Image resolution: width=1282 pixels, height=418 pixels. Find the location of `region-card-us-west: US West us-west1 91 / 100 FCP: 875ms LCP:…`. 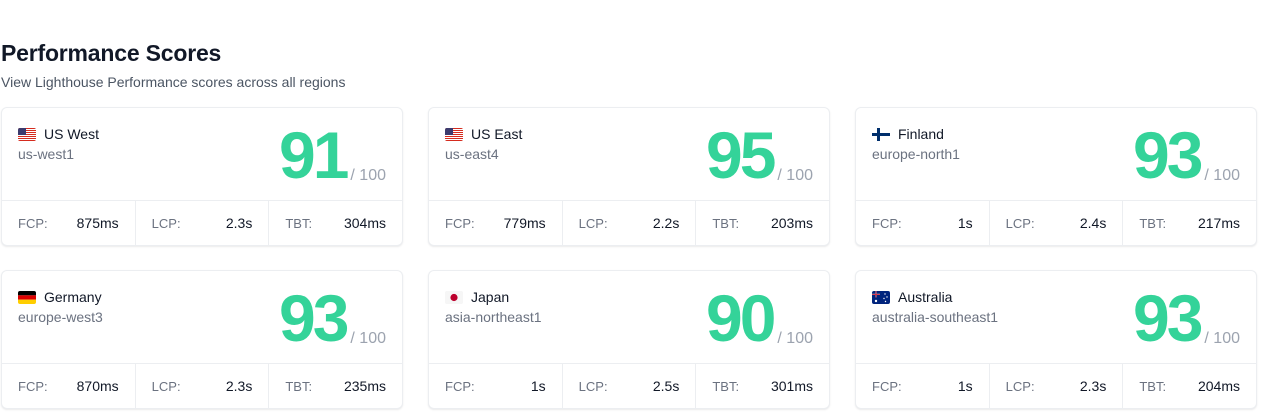

region-card-us-west: US West us-west1 91 / 100 FCP: 875ms LCP:… is located at coordinates (202, 176).